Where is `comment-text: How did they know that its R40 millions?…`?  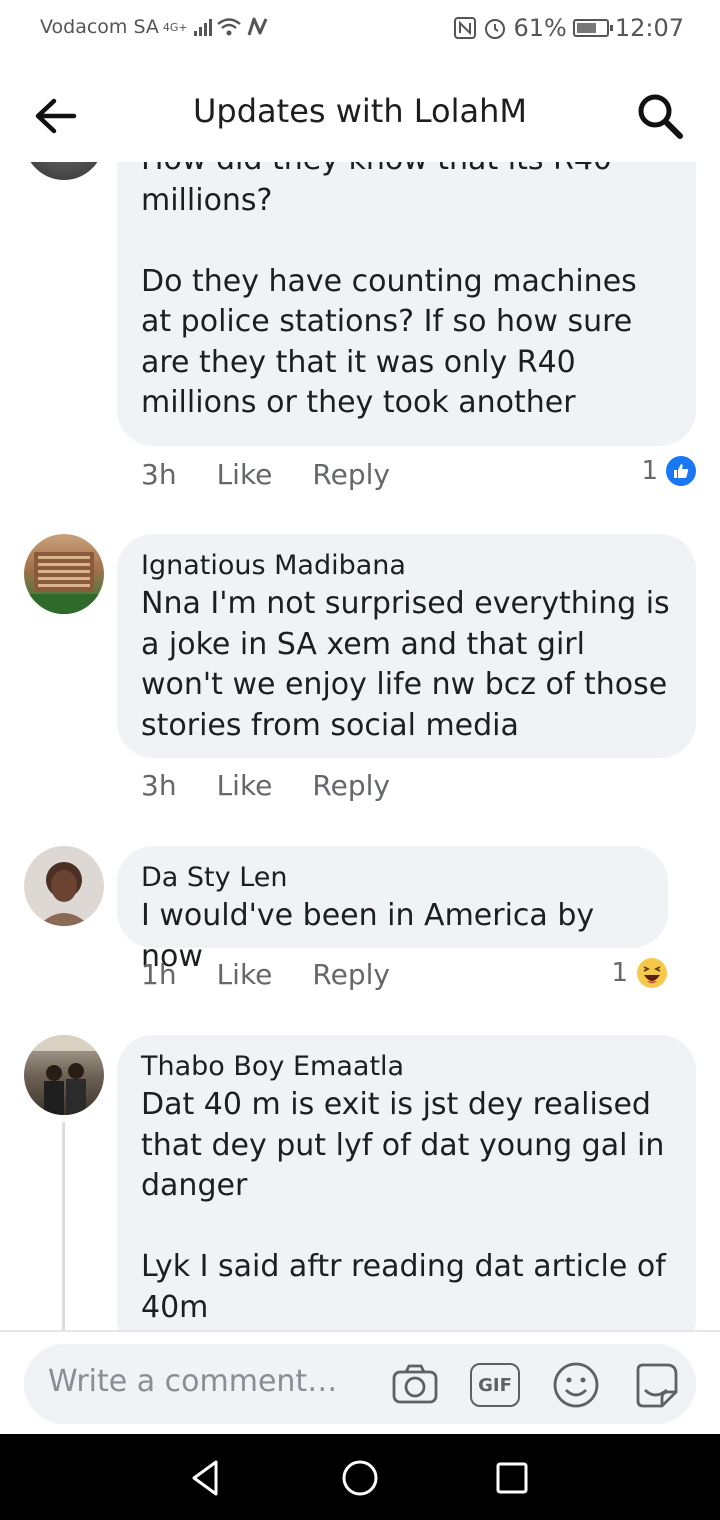 comment-text: How did they know that its R40 millions?… is located at coordinates (389, 291).